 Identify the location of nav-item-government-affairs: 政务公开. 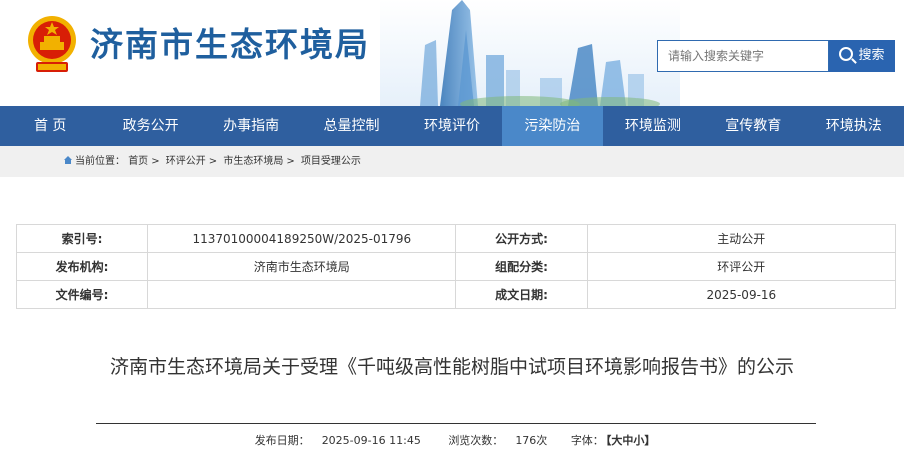
(150, 126).